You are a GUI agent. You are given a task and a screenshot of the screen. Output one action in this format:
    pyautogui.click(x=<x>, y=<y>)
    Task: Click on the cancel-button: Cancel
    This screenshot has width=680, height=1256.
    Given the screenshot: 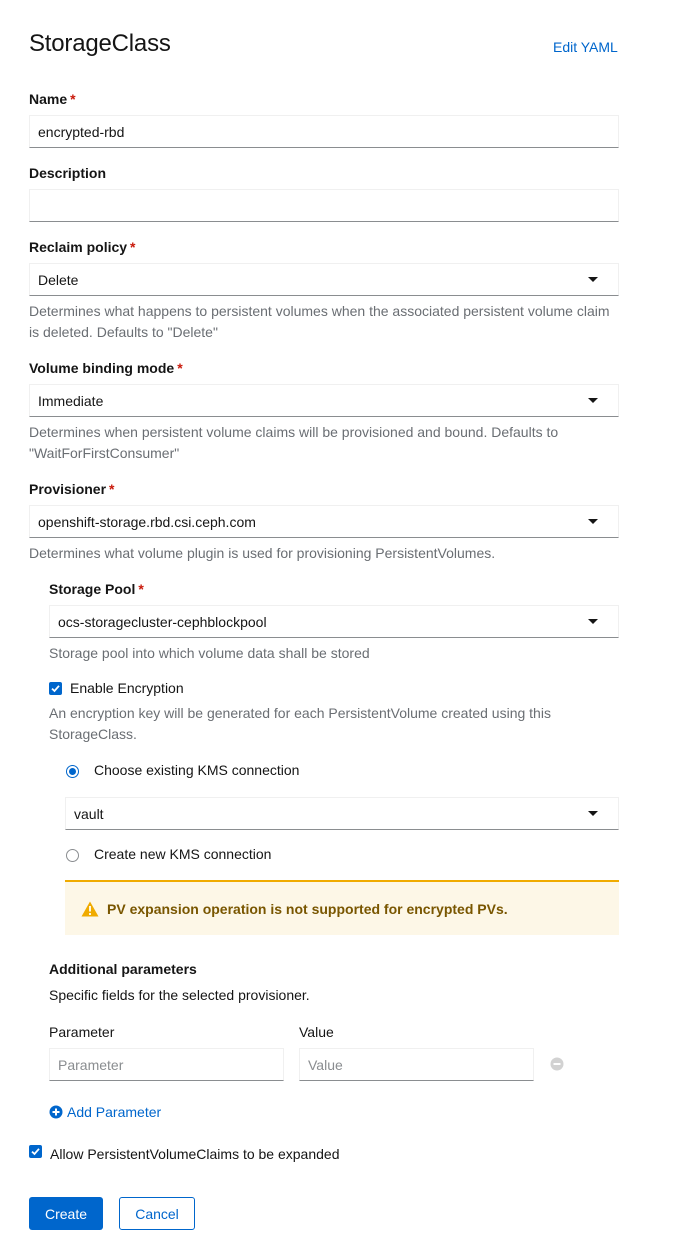 What is the action you would take?
    pyautogui.click(x=157, y=1213)
    